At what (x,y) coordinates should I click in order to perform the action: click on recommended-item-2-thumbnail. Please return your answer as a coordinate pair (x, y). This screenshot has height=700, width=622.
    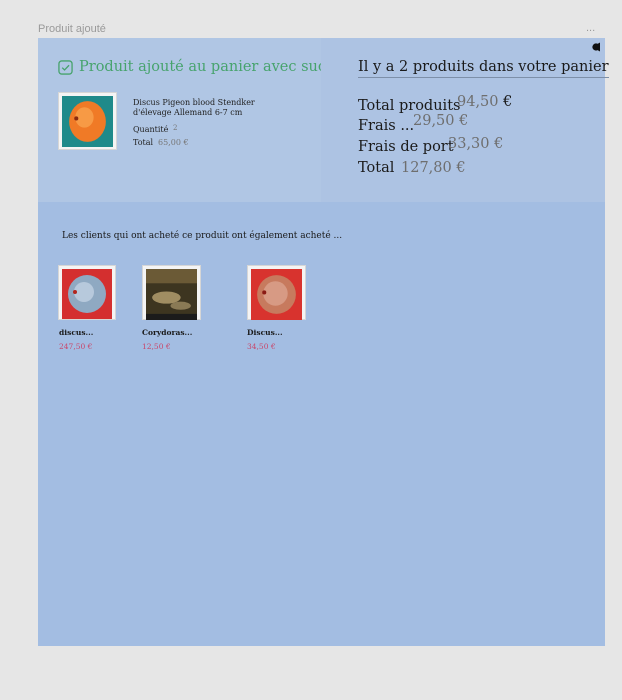
    Looking at the image, I should click on (171, 292).